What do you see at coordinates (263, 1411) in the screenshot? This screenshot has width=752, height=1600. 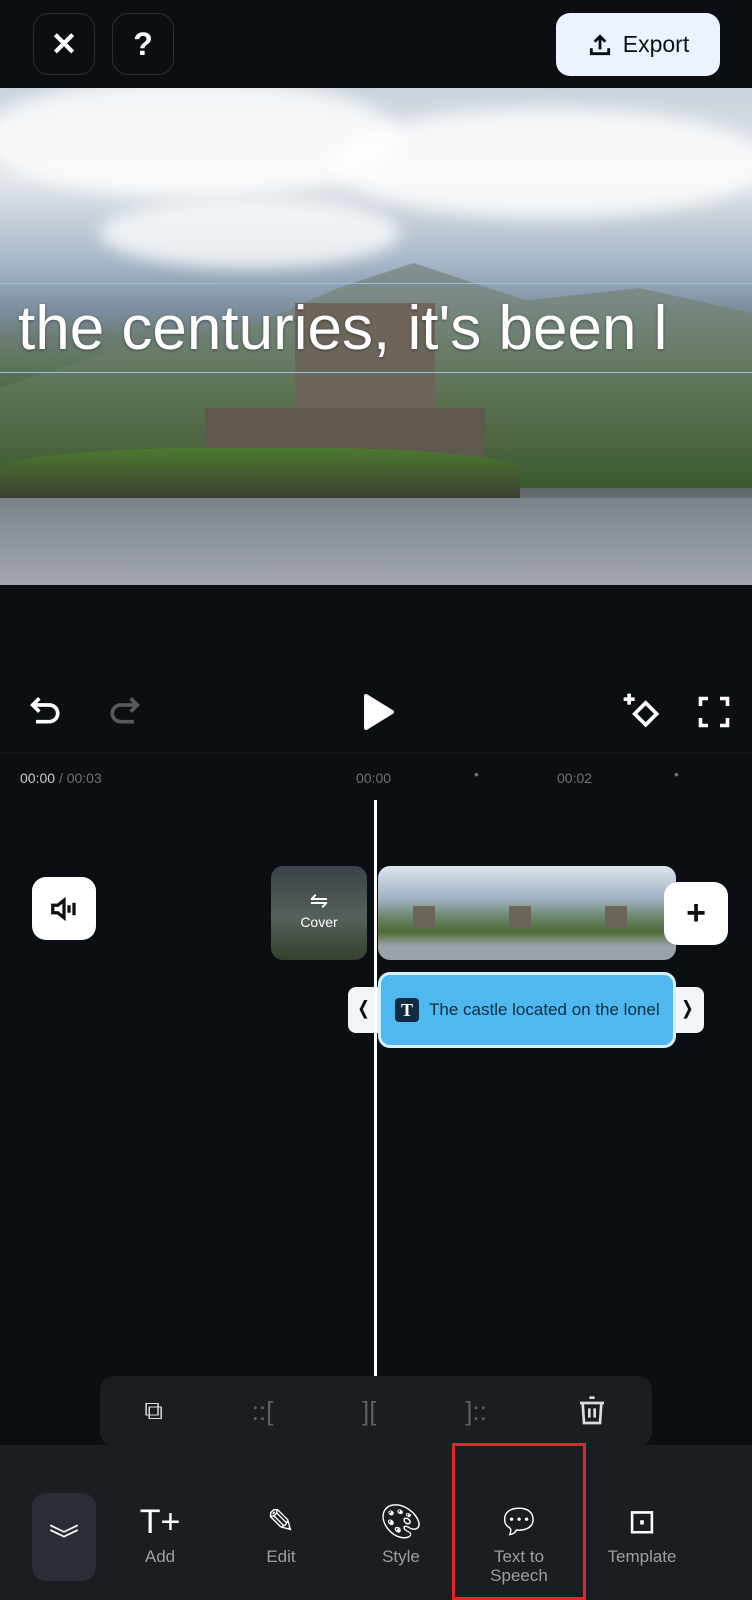 I see `split-left-icon: ::[` at bounding box center [263, 1411].